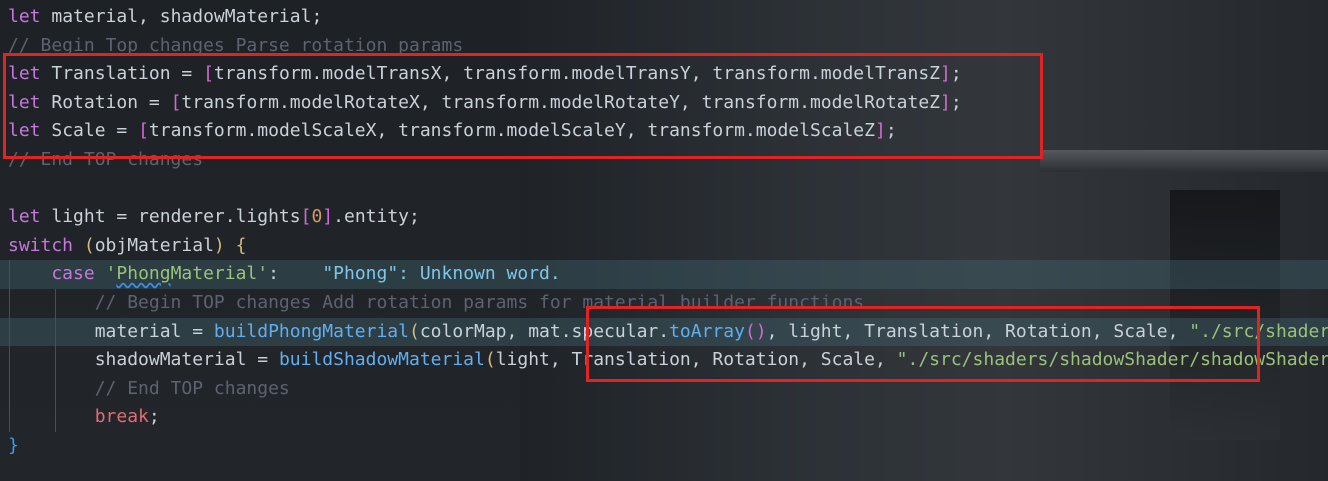 The image size is (1328, 481). Describe the element at coordinates (306, 217) in the screenshot. I see `code-token: [` at that location.